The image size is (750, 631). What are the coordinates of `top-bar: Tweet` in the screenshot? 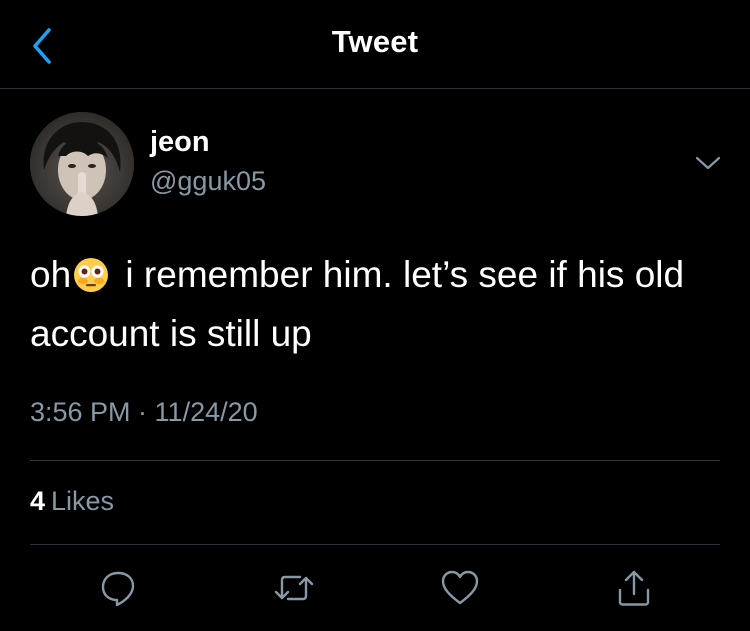 It's located at (375, 44).